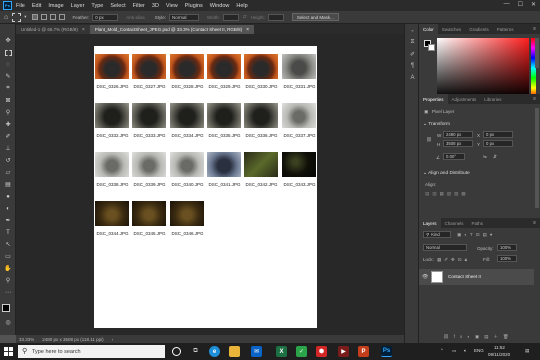 This screenshot has height=360, width=540. Describe the element at coordinates (452, 29) in the screenshot. I see `tab-swatches: Swatches` at that location.